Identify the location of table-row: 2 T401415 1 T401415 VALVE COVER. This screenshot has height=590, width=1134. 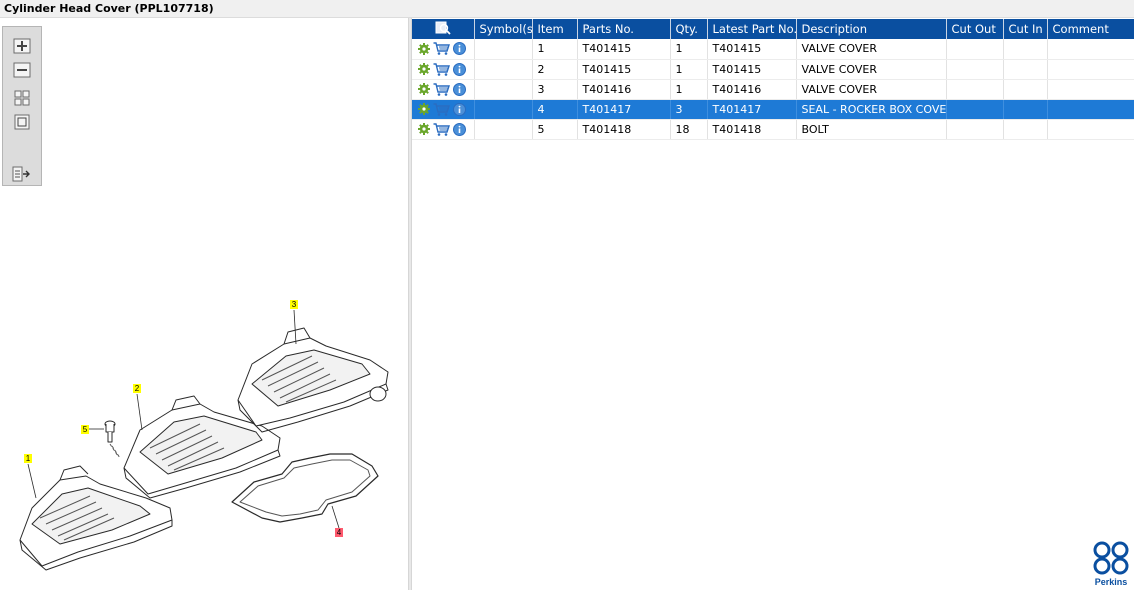
(773, 69).